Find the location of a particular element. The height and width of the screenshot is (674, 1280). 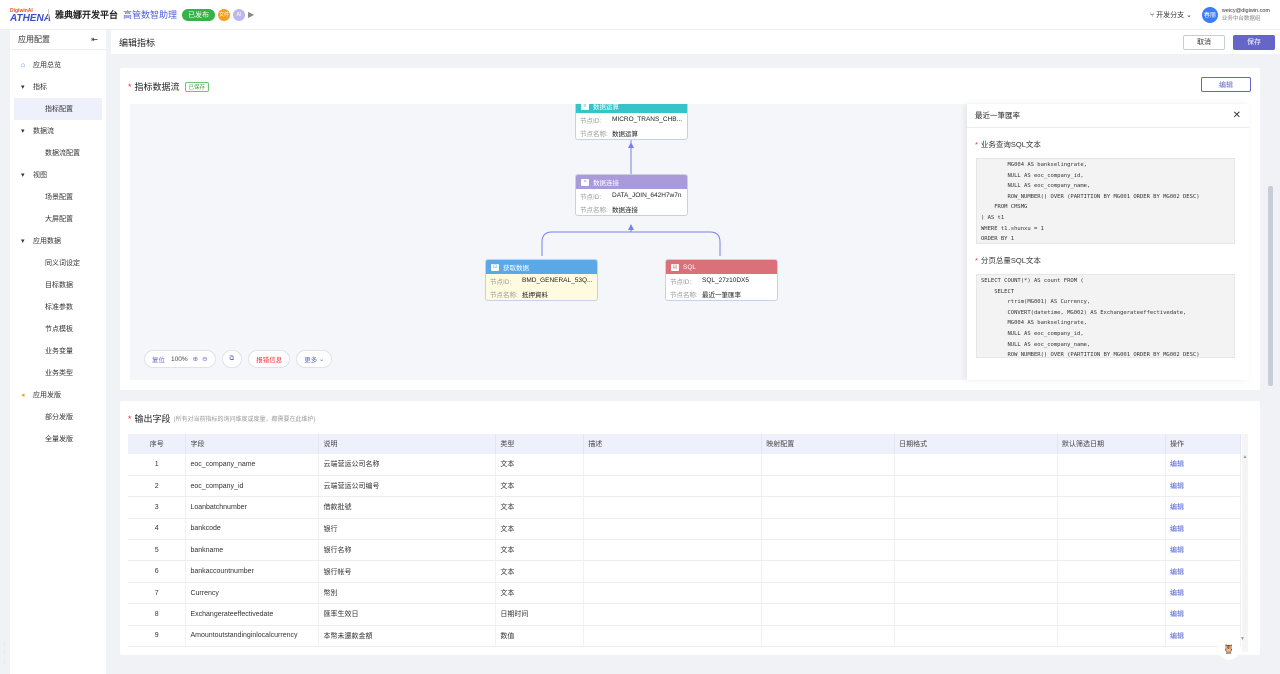

zoom-out-icon: ⊖ is located at coordinates (204, 359).